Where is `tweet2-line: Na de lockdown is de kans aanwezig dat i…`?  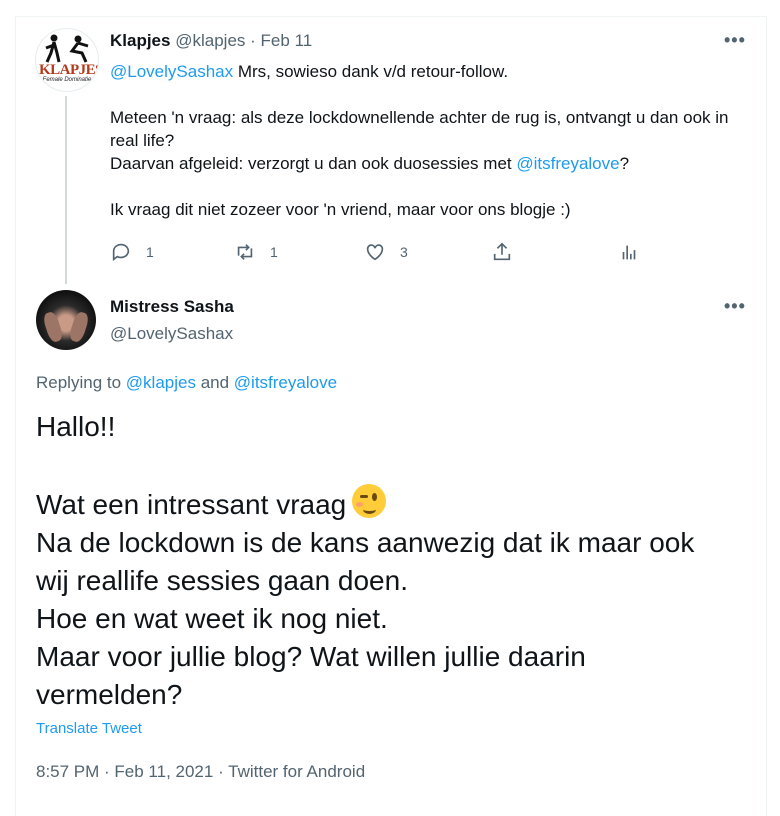 tweet2-line: Na de lockdown is de kans aanwezig dat i… is located at coordinates (365, 542).